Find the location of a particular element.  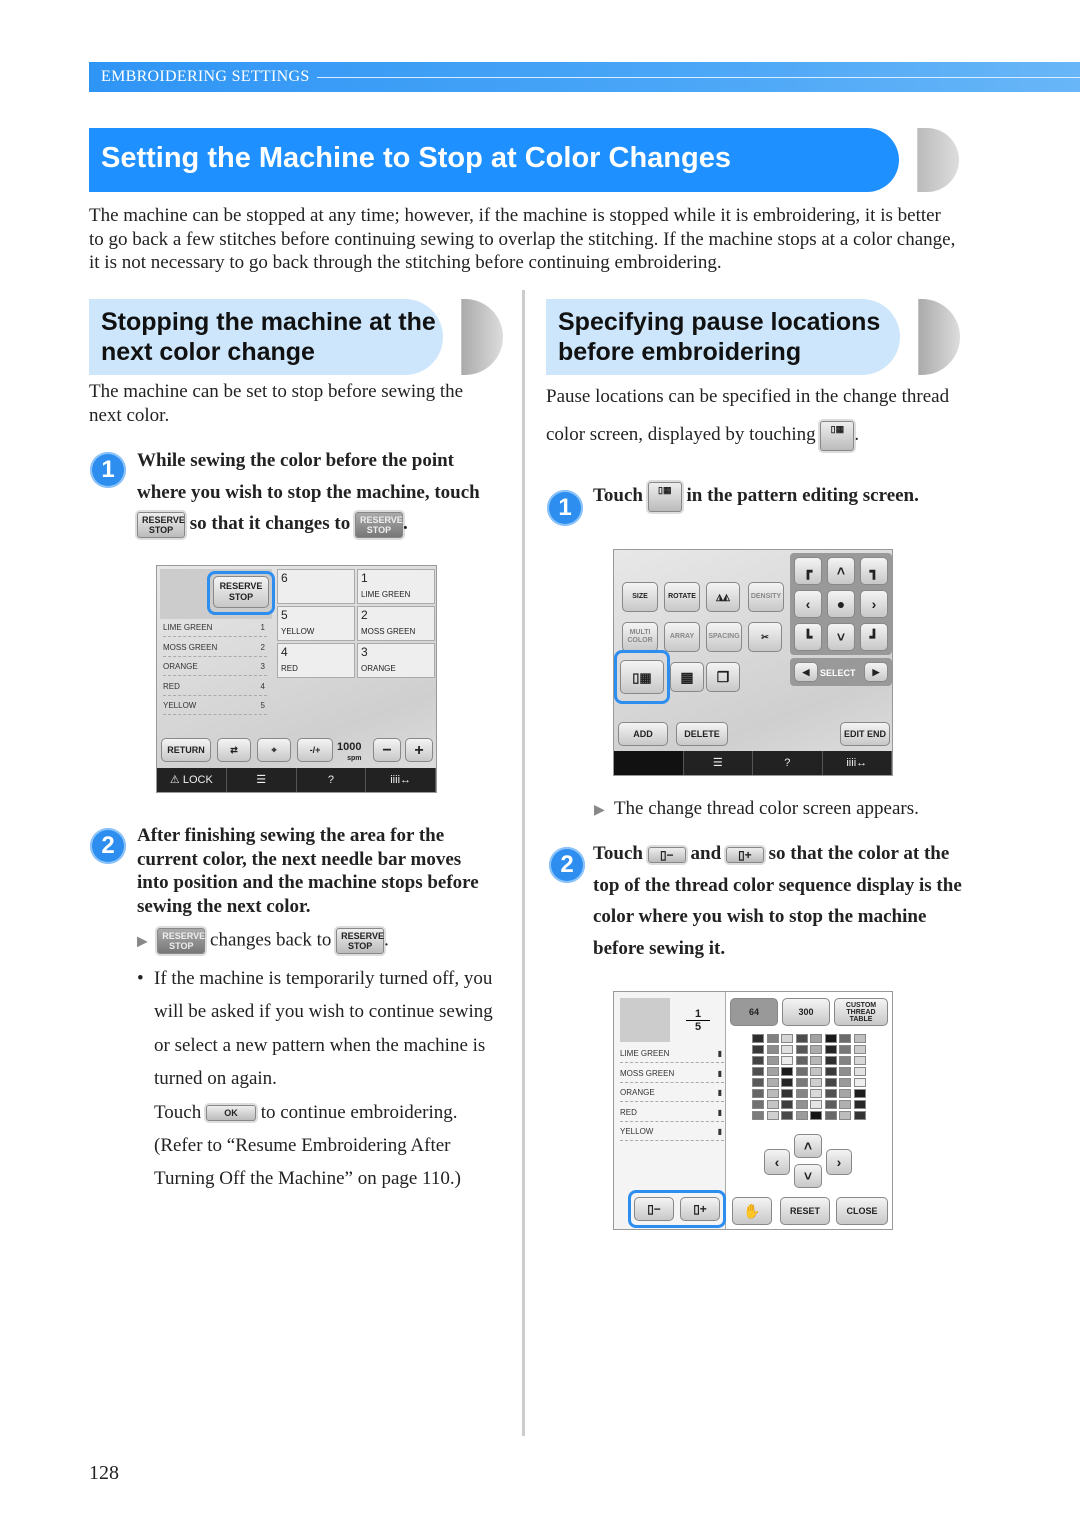

thread-list-item: RED 4 is located at coordinates (215, 686).